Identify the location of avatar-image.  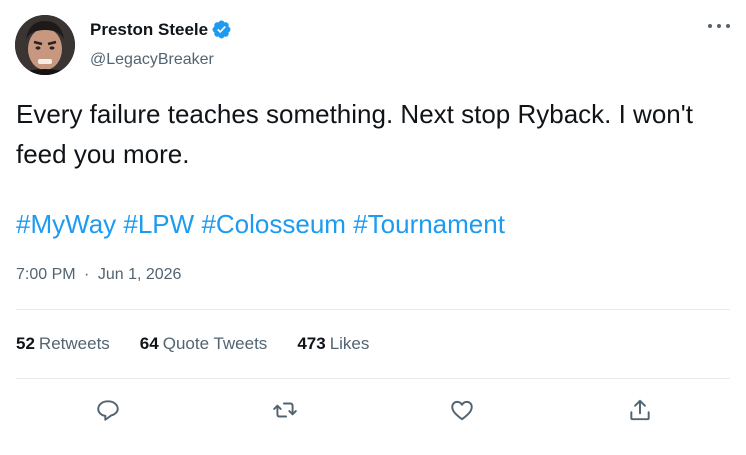
(45, 45).